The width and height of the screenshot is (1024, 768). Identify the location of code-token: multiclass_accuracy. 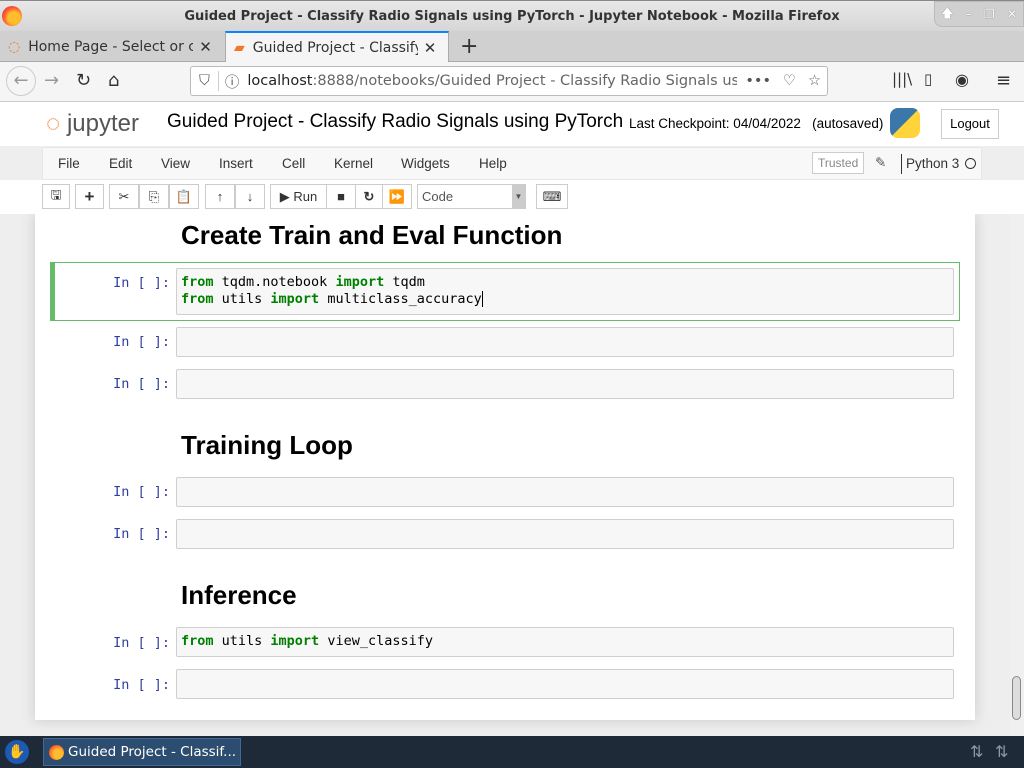
(404, 299).